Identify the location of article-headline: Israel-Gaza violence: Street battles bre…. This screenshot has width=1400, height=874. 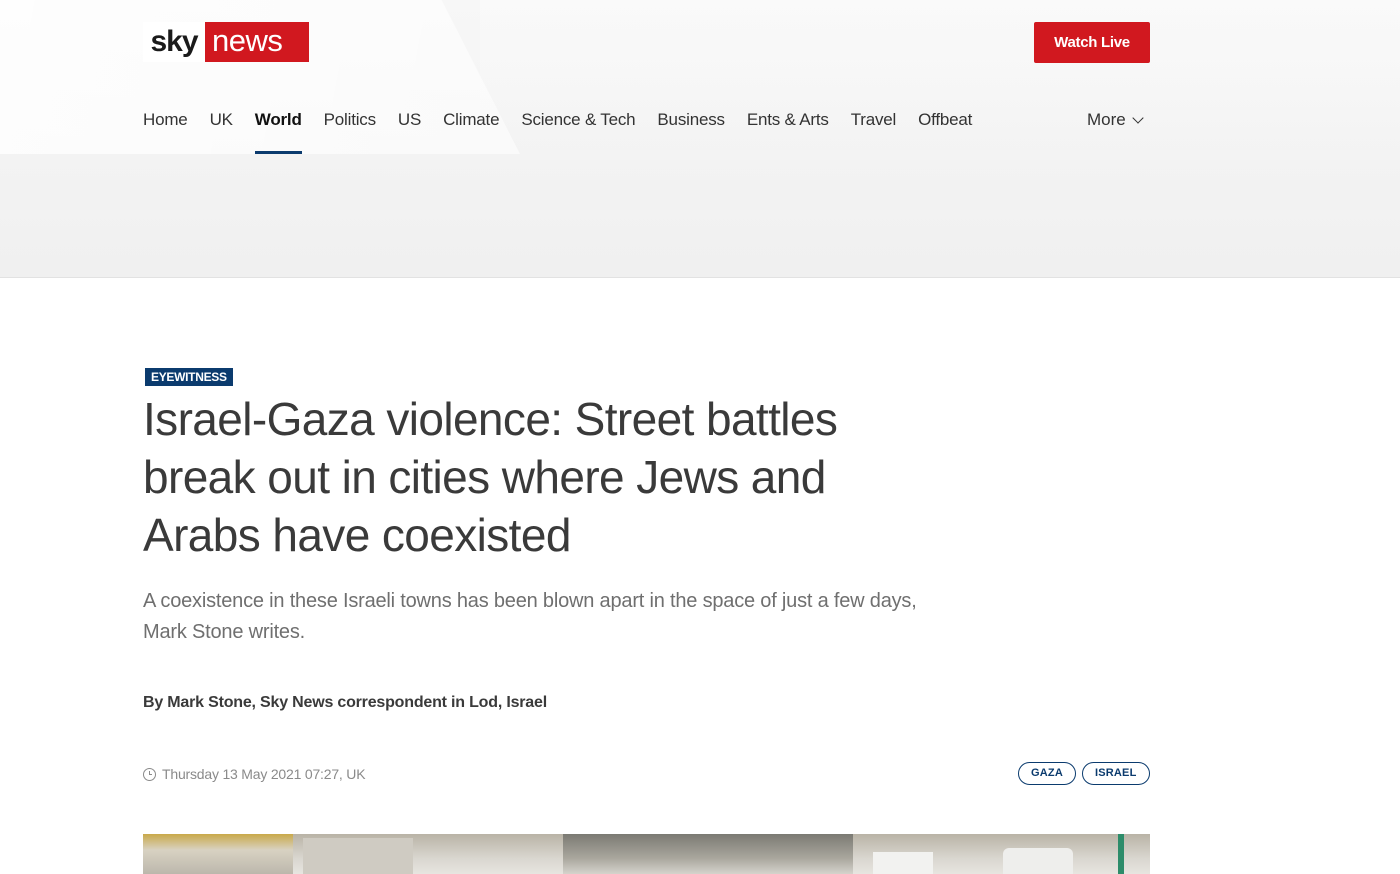
(490, 477).